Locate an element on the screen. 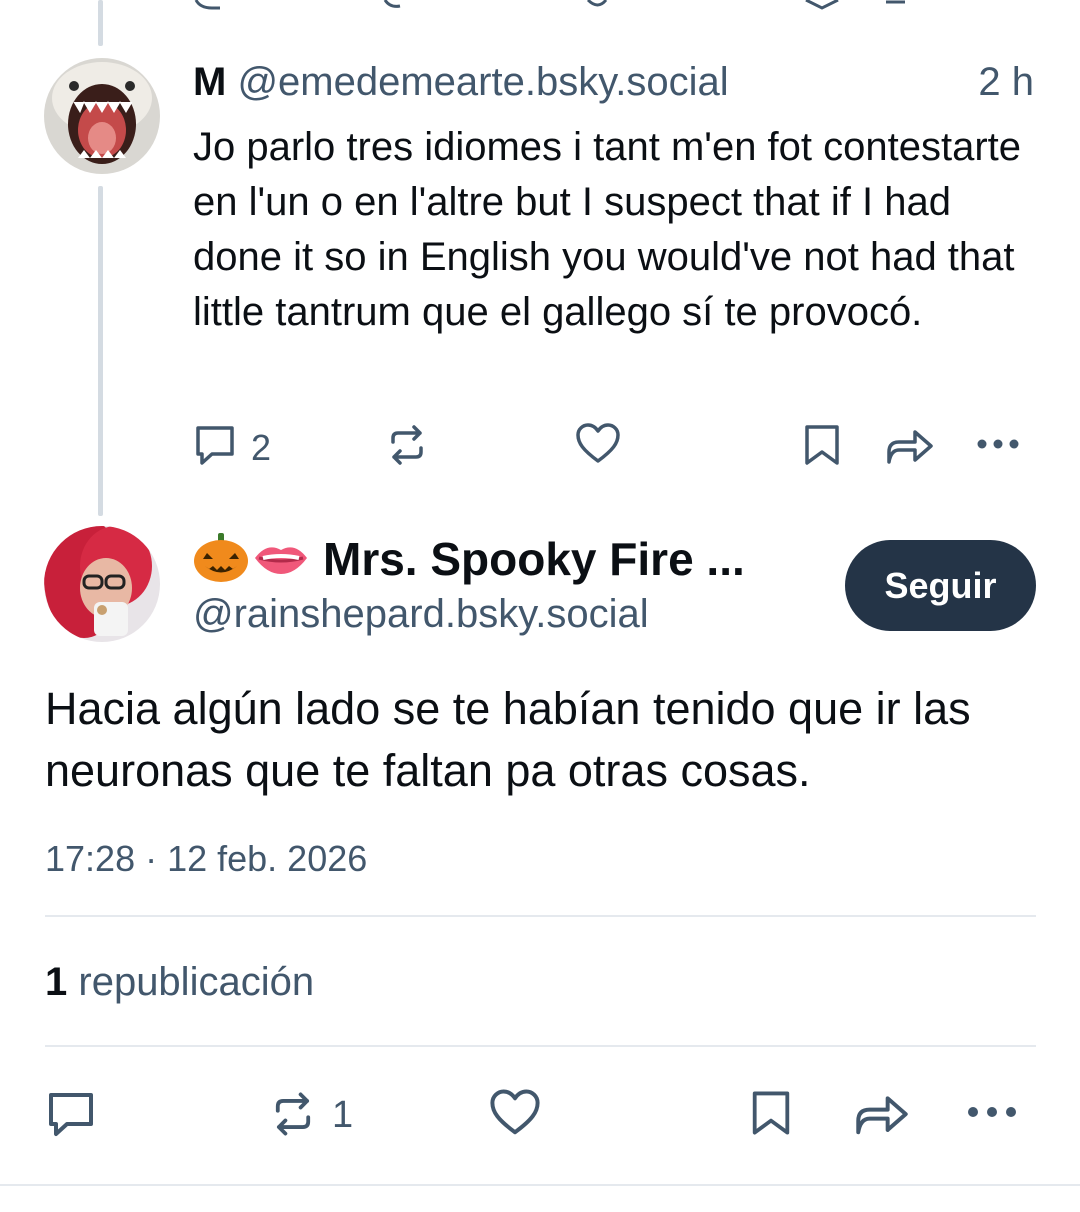  thread-line-middle is located at coordinates (100, 351).